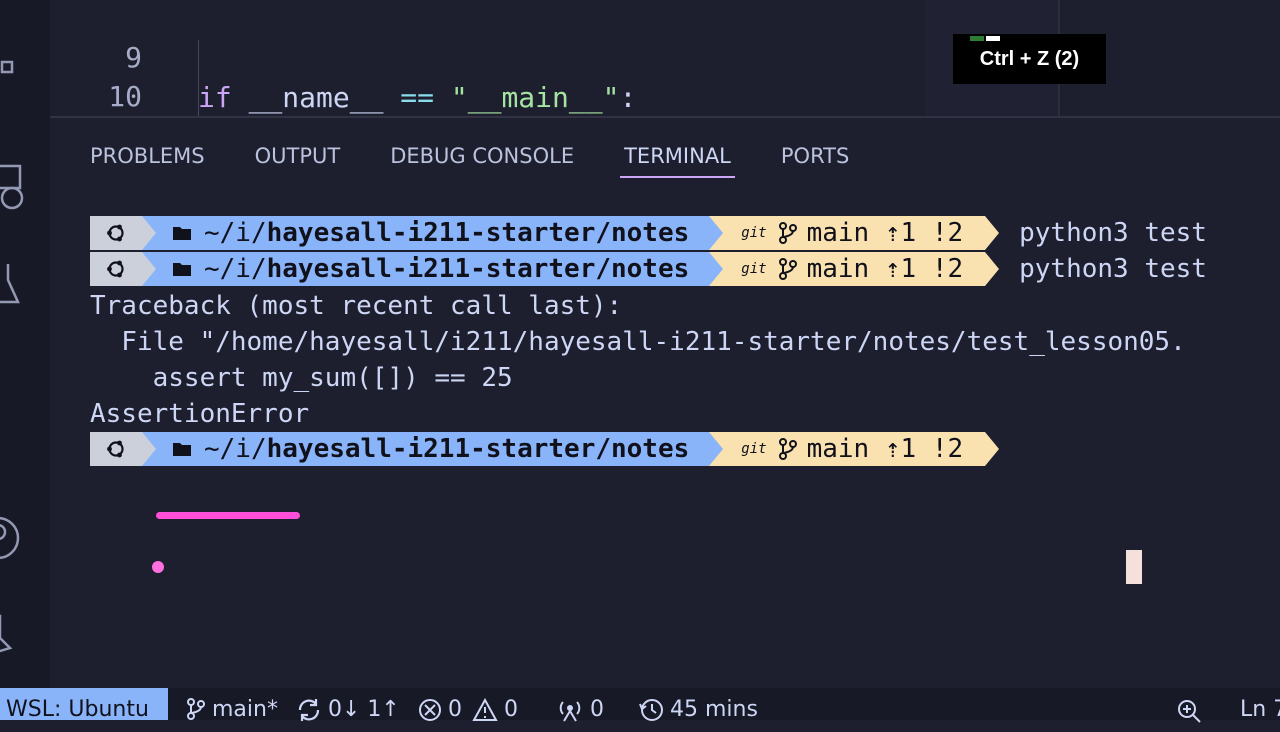  I want to click on testing-icon, so click(12, 285).